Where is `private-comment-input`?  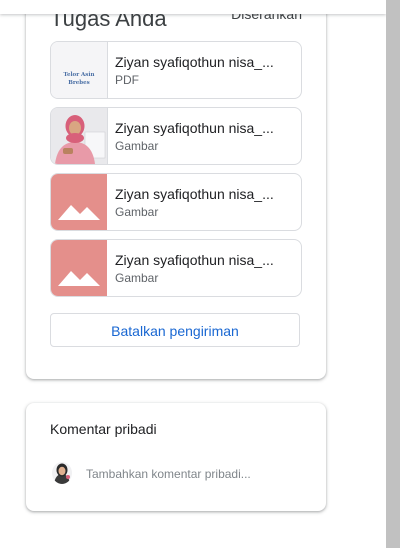 private-comment-input is located at coordinates (193, 474).